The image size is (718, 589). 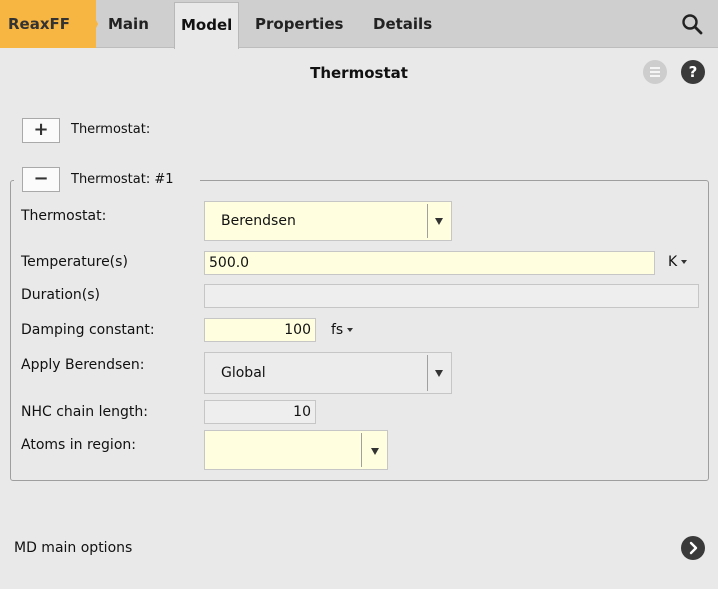 I want to click on temperature-unit-select: K, so click(x=678, y=262).